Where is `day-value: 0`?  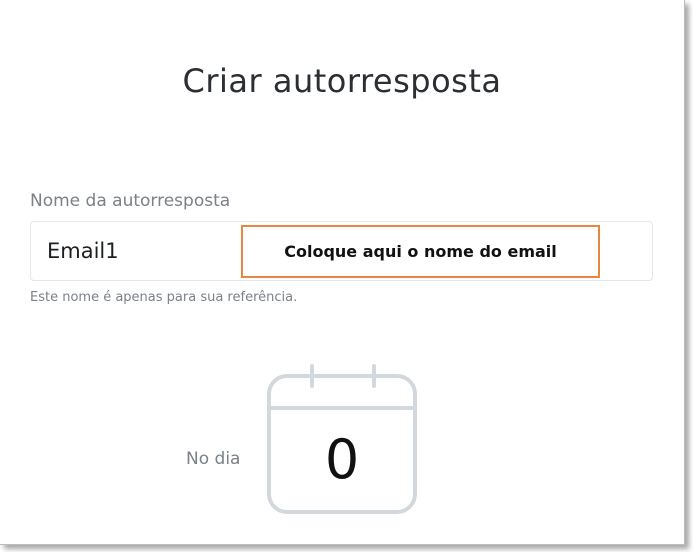 day-value: 0 is located at coordinates (342, 459).